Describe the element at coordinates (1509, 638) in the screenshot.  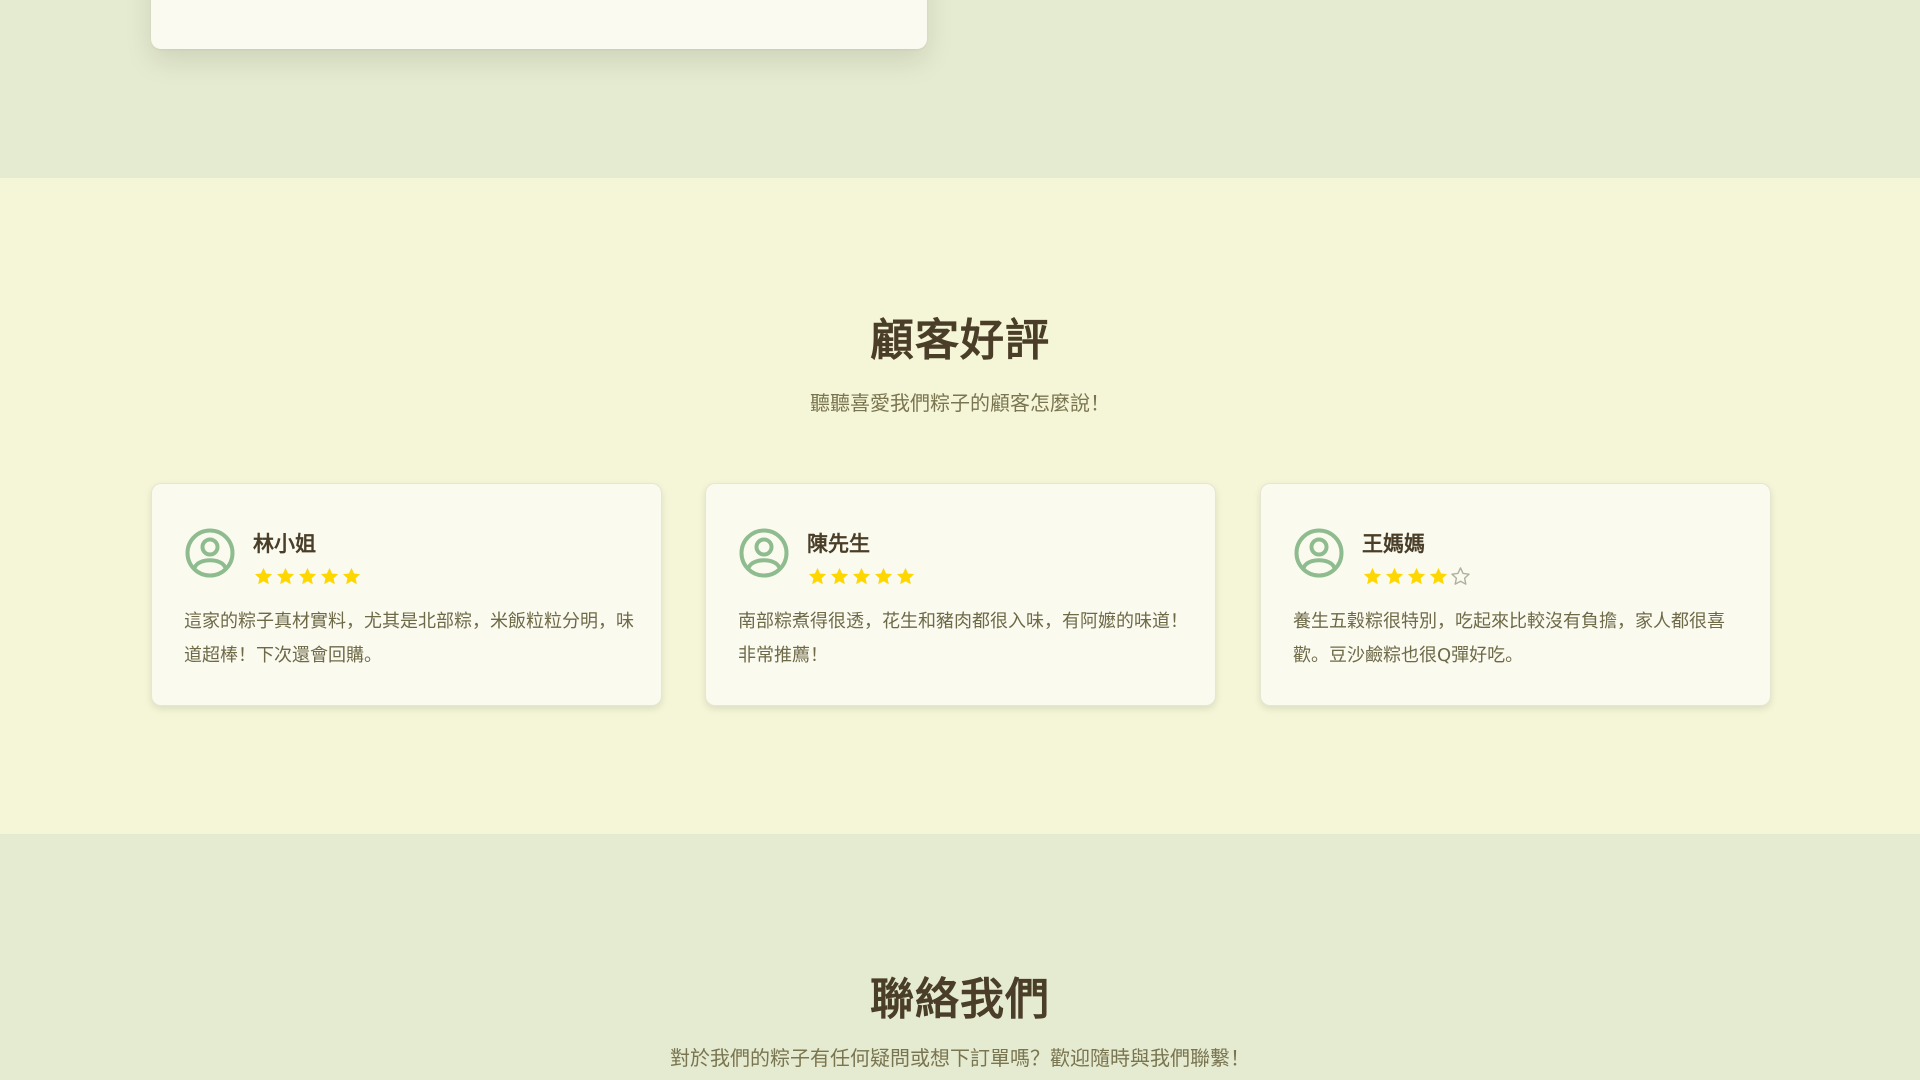
I see `review-text: 養生五穀粽很特別，吃起來比較沒有負擔，家人都很喜歡。豆沙鹼粽也很Q彈好吃。` at that location.